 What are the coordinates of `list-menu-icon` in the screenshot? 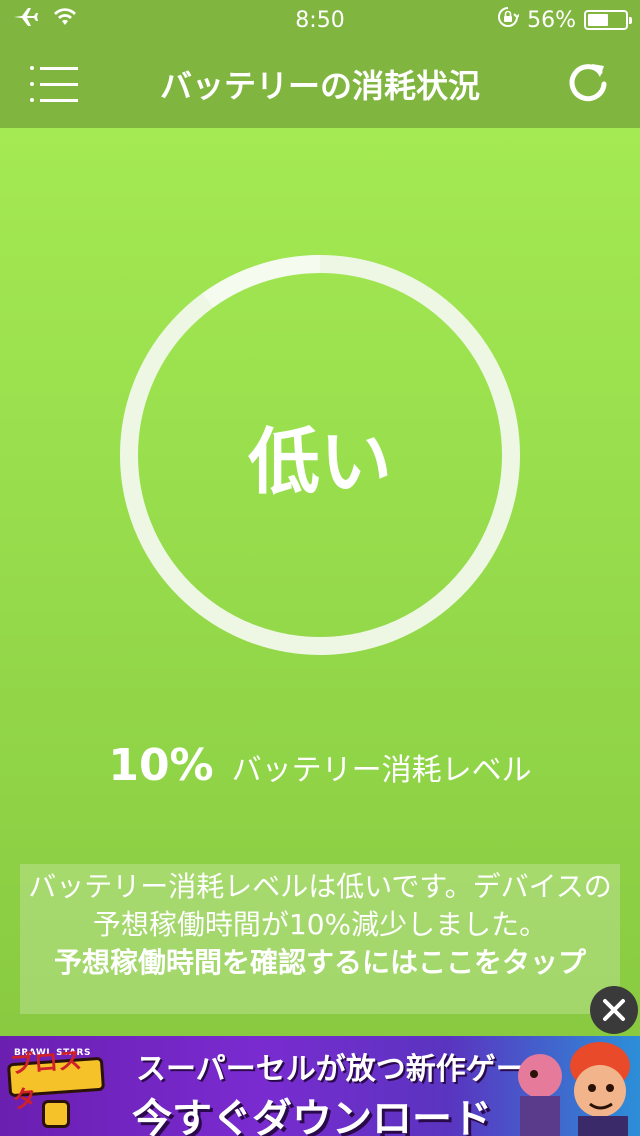 It's located at (54, 84).